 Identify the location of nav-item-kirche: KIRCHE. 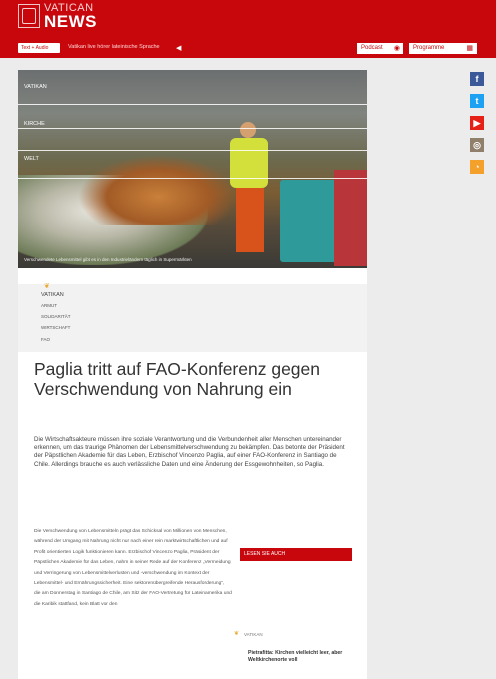
(34, 124).